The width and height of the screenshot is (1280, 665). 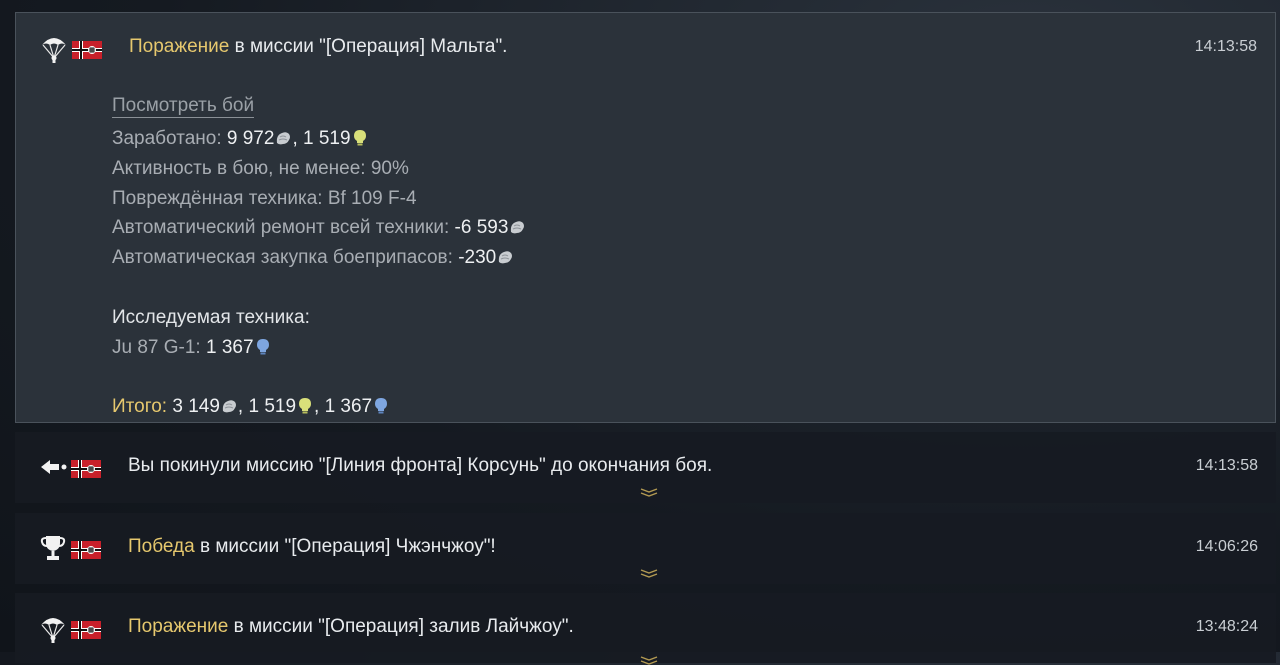 I want to click on ammo-label: Автоматическая закупка боеприпасов:, so click(x=285, y=258).